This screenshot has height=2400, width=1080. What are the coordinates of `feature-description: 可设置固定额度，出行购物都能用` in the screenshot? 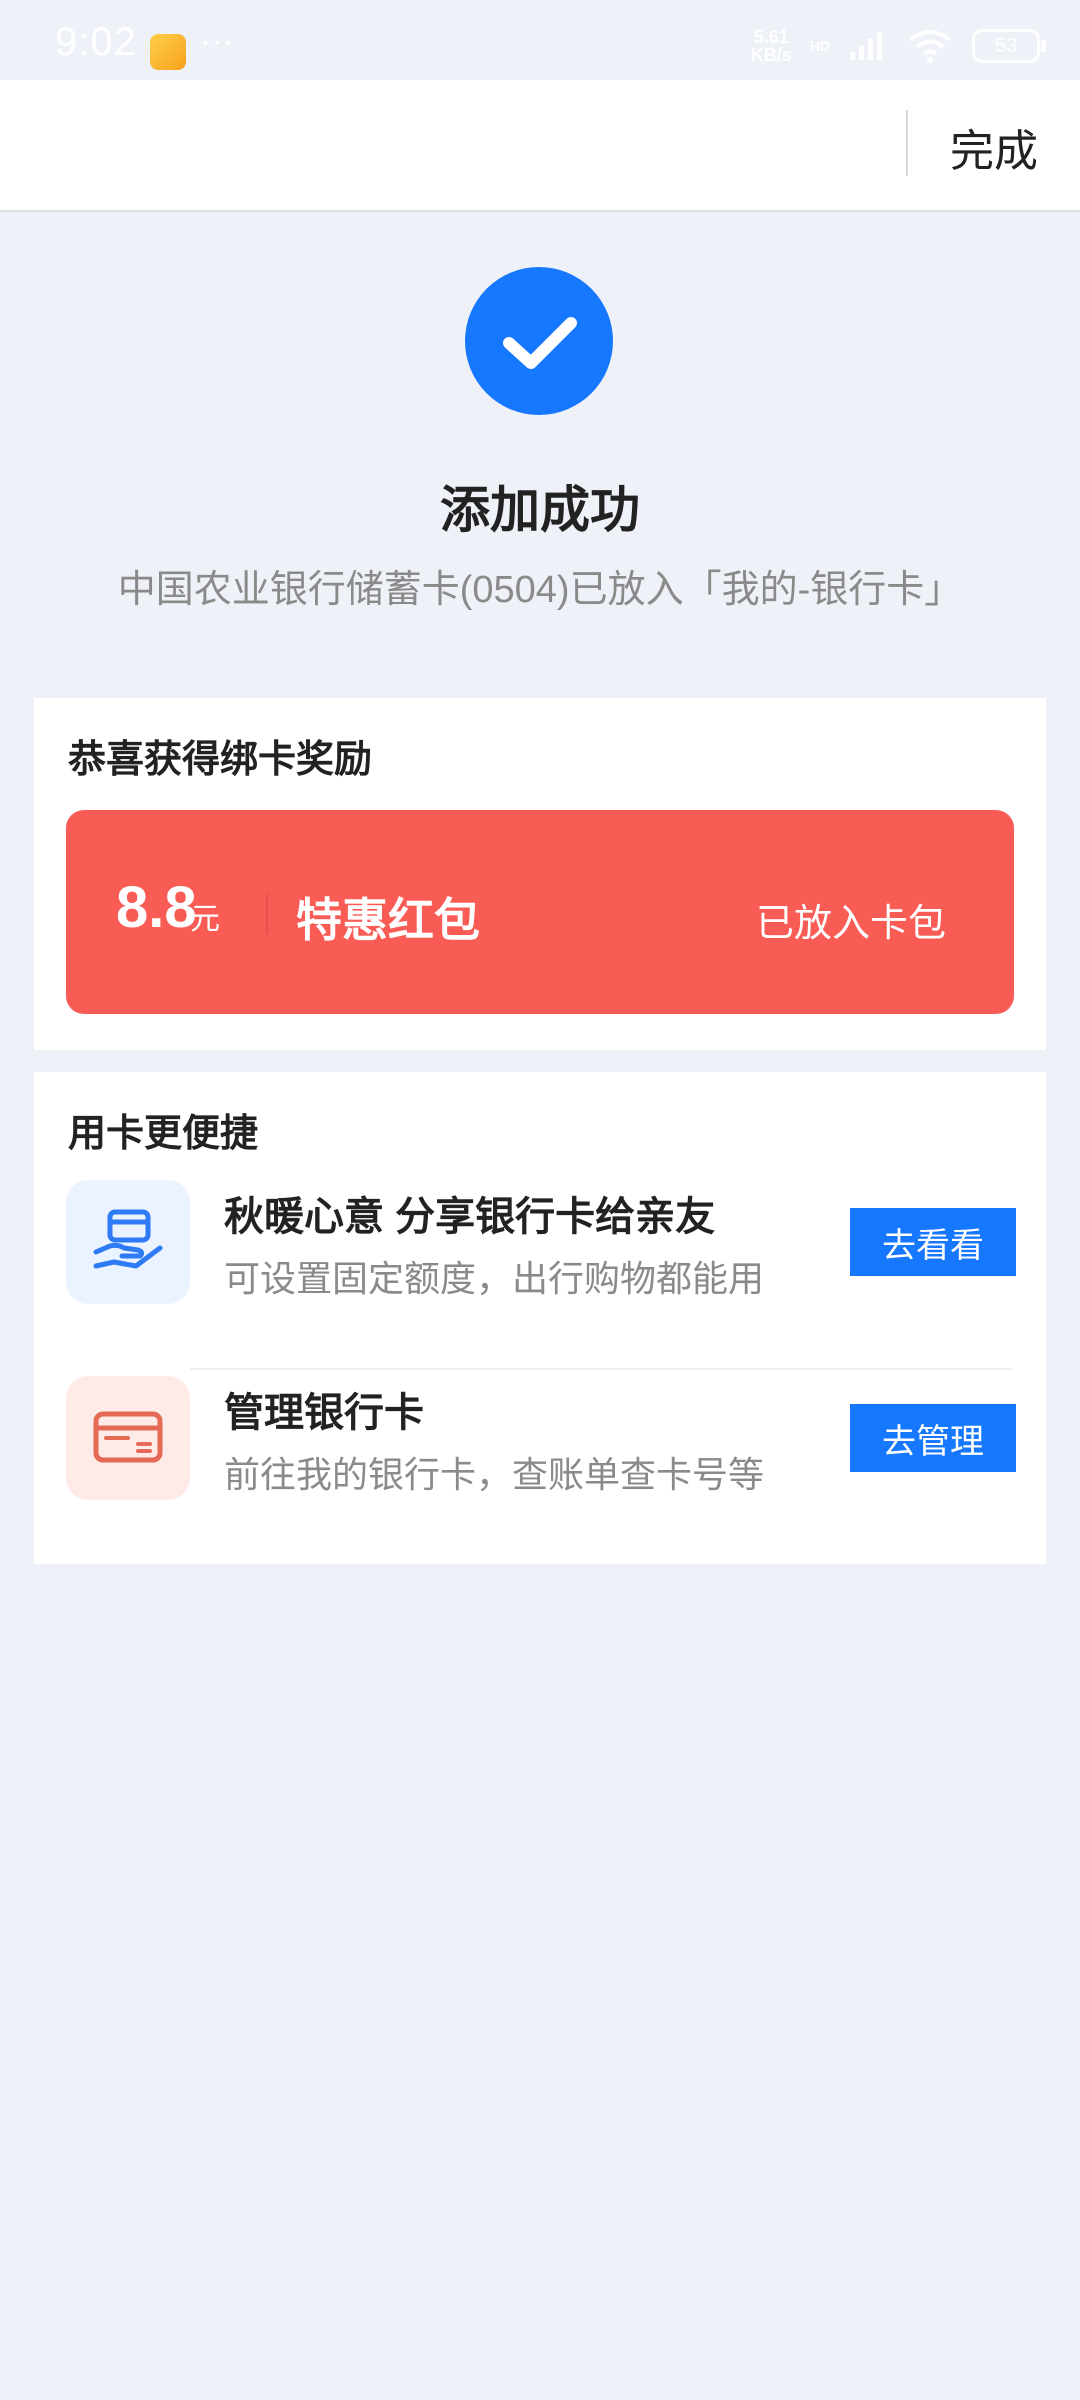 It's located at (494, 1278).